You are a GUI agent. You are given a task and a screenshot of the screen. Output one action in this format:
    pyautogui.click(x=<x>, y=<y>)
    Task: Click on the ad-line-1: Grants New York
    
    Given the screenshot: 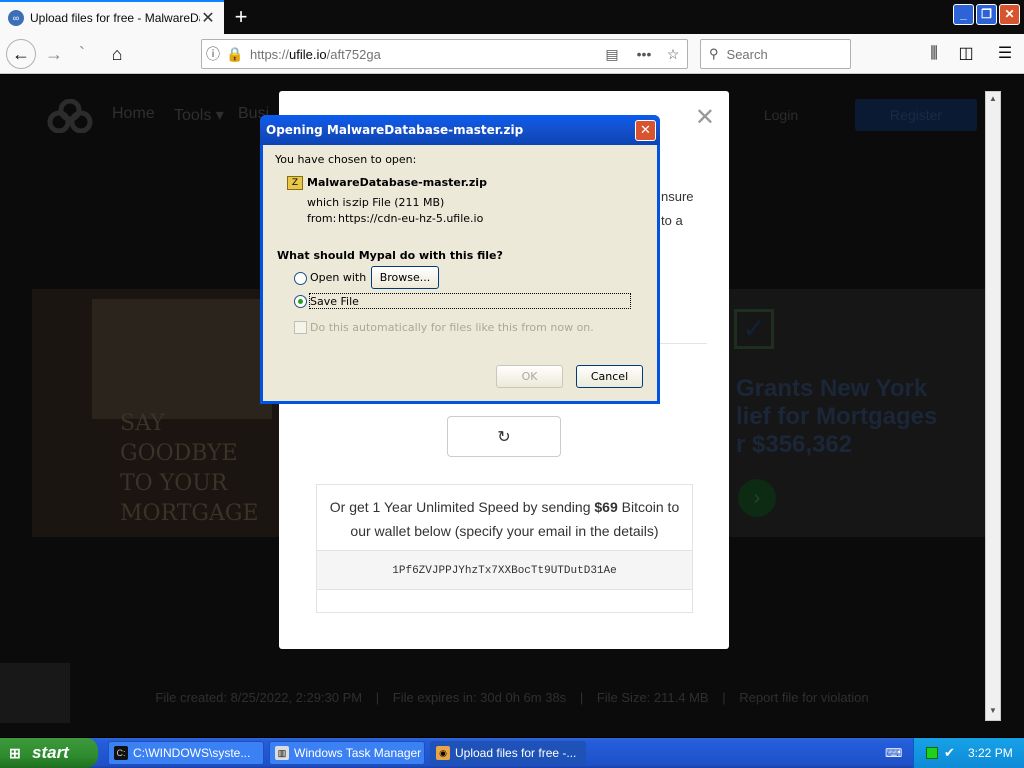 What is the action you would take?
    pyautogui.click(x=832, y=388)
    